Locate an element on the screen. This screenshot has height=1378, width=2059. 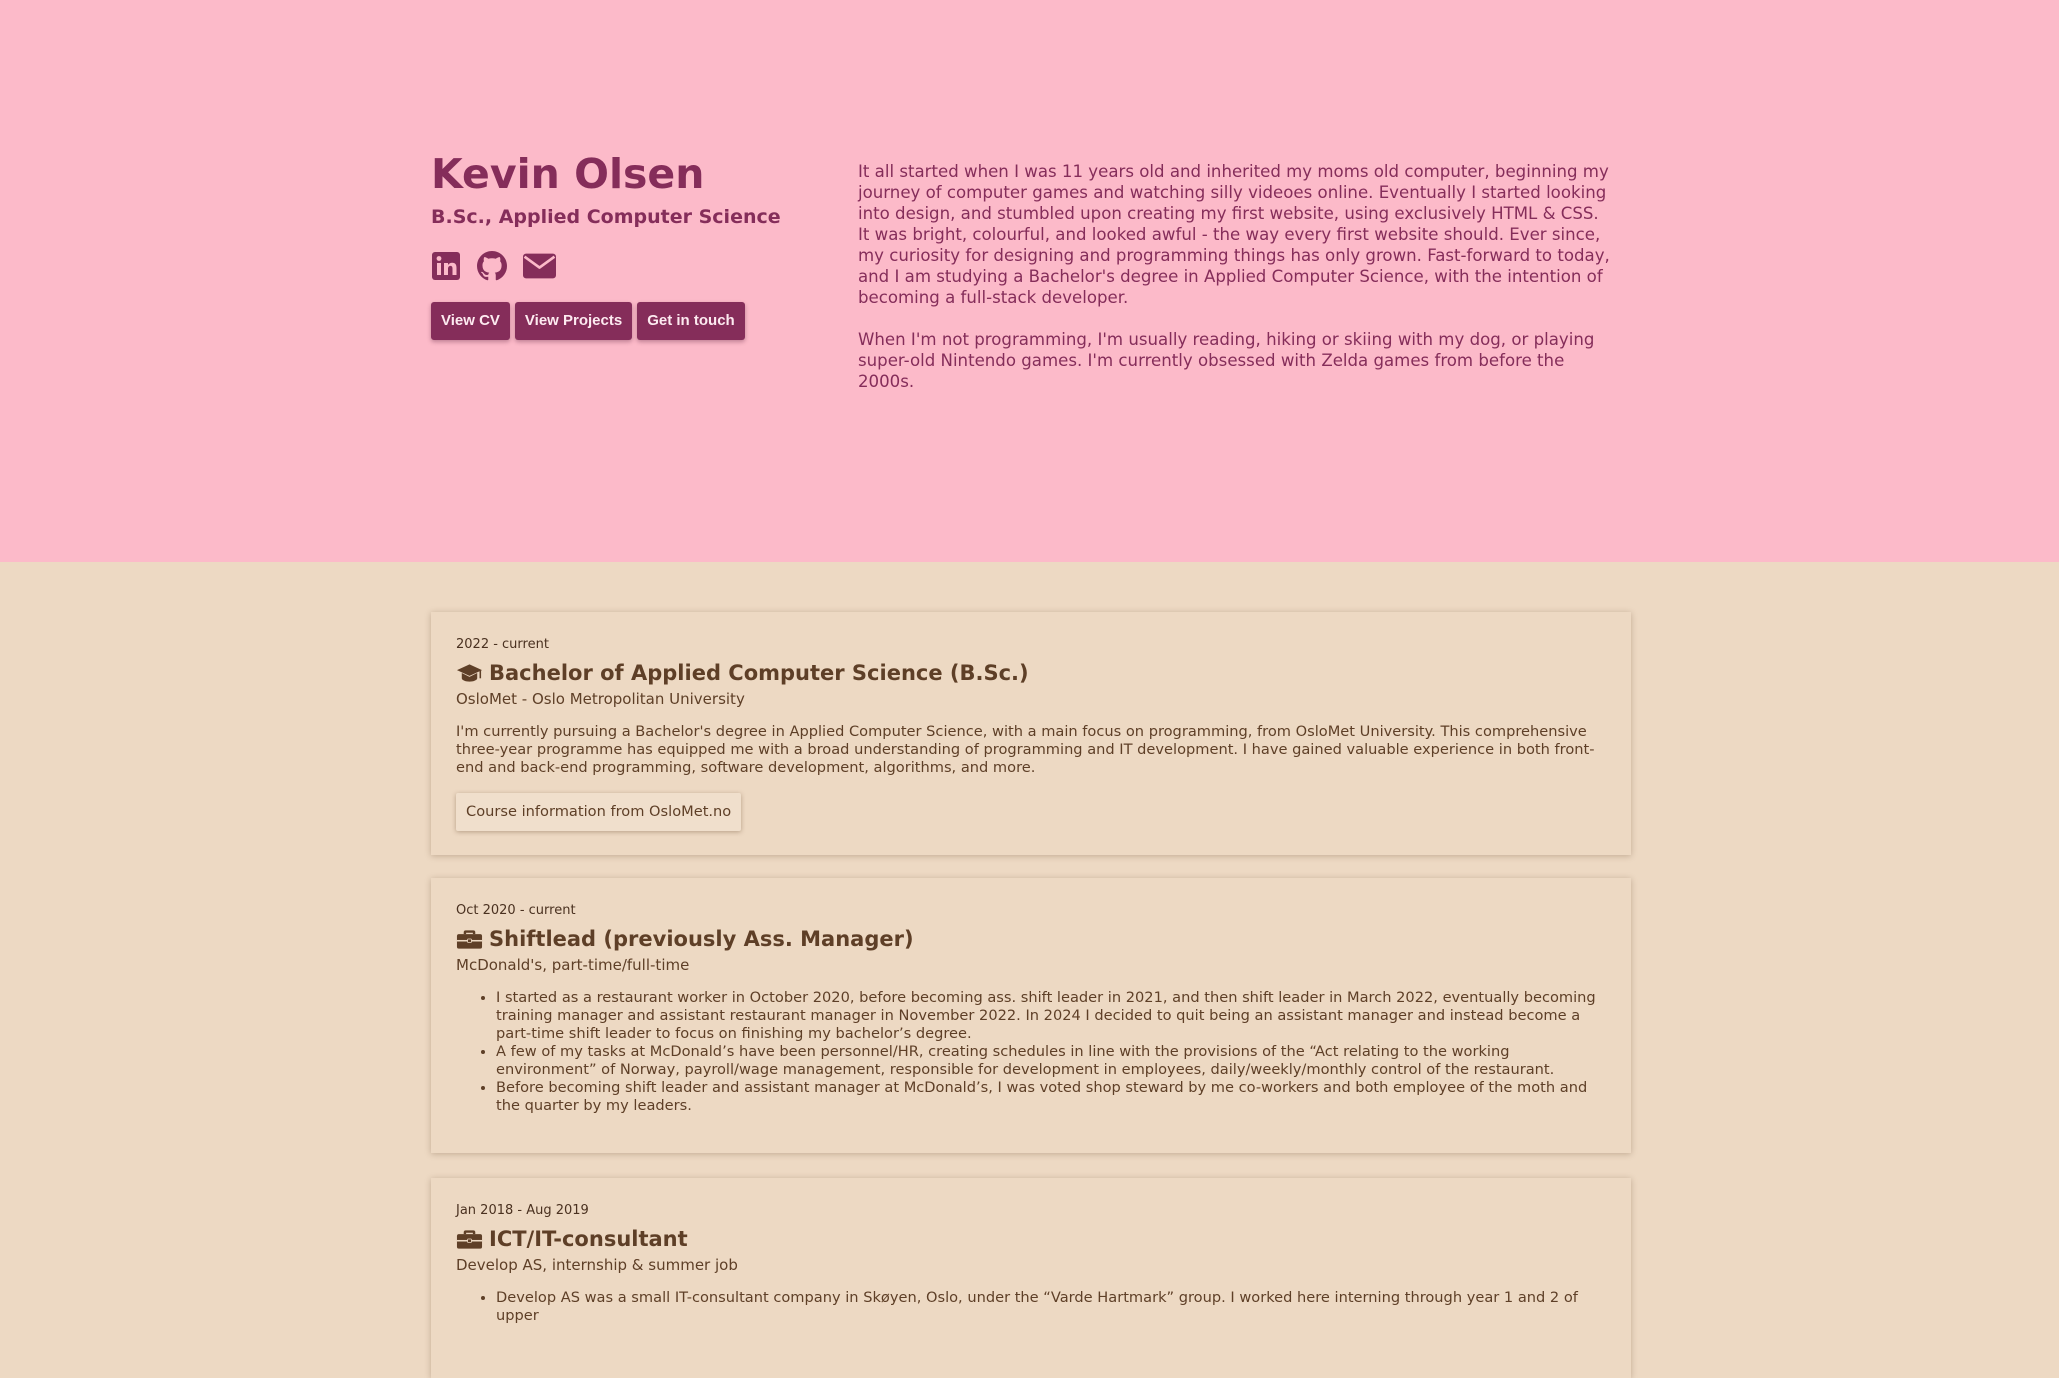
github-link is located at coordinates (492, 266).